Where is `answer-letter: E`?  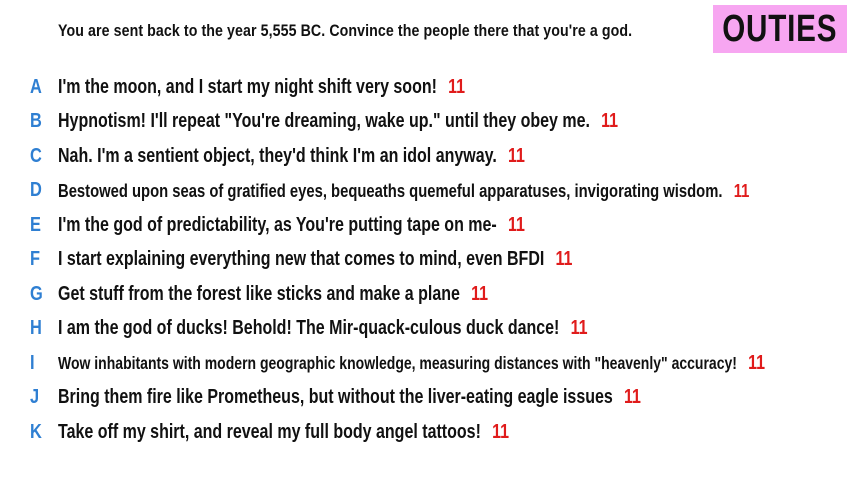 answer-letter: E is located at coordinates (35, 224).